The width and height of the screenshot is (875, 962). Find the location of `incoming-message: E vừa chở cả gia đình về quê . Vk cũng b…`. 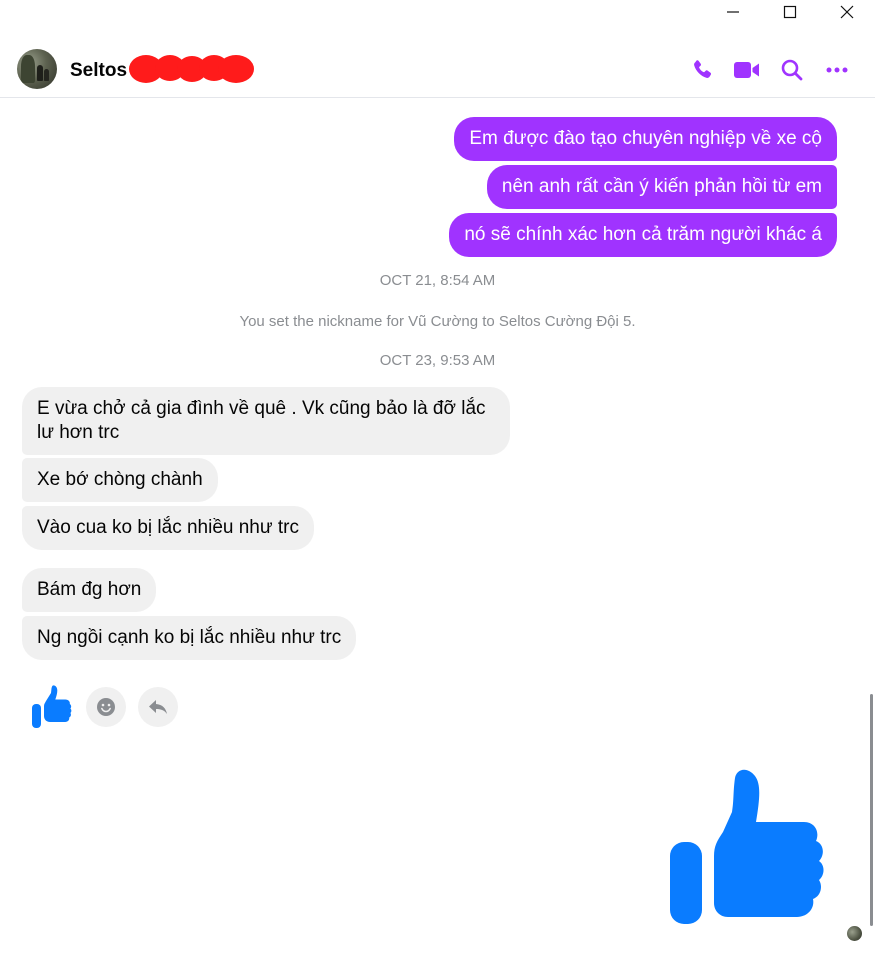

incoming-message: E vừa chở cả gia đình về quê . Vk cũng b… is located at coordinates (266, 421).